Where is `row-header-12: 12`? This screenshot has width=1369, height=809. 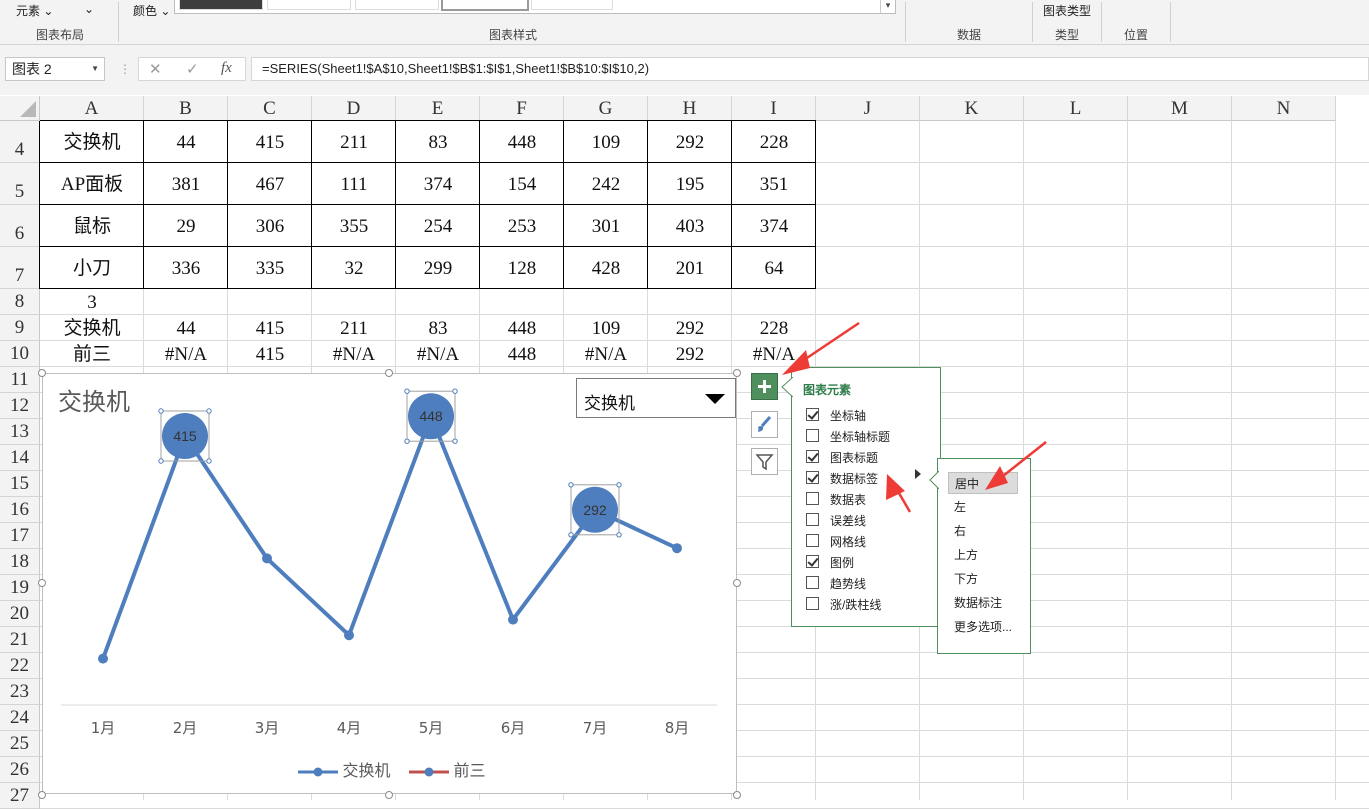
row-header-12: 12 is located at coordinates (20, 406).